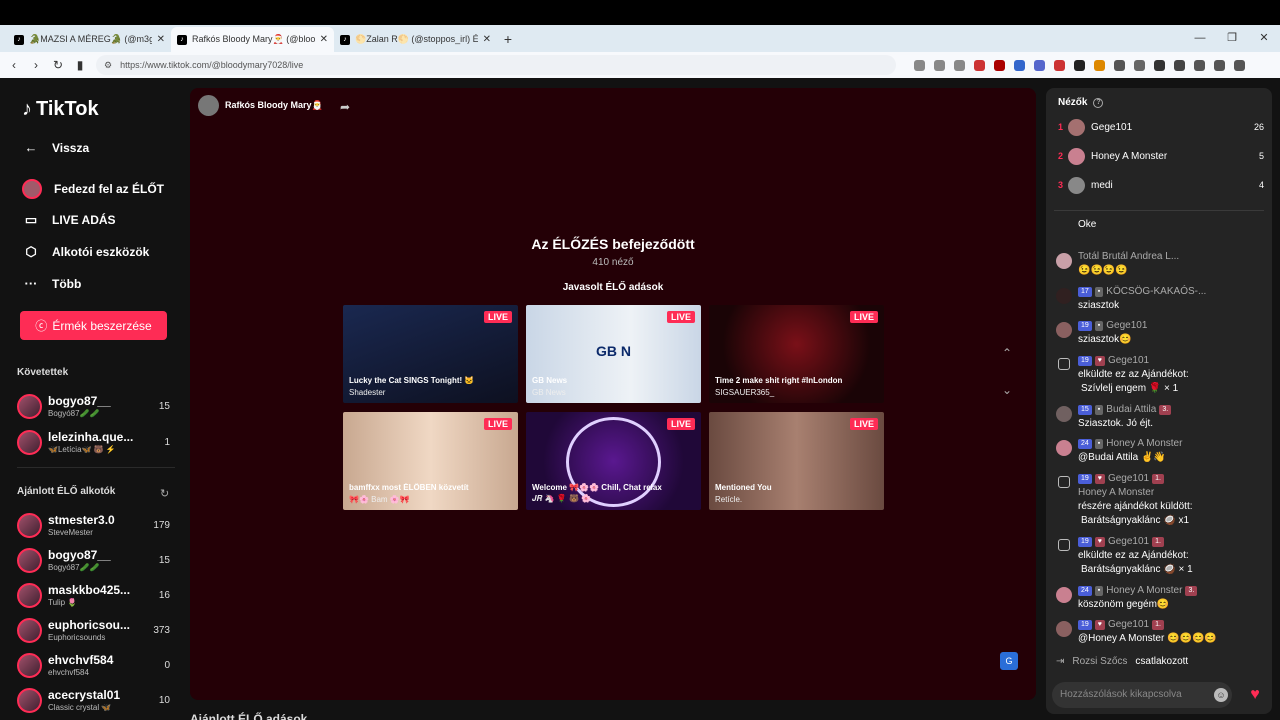 The width and height of the screenshot is (1280, 720). What do you see at coordinates (69, 220) in the screenshot?
I see `nav-live-studio: ▭ LIVE ADÁS` at bounding box center [69, 220].